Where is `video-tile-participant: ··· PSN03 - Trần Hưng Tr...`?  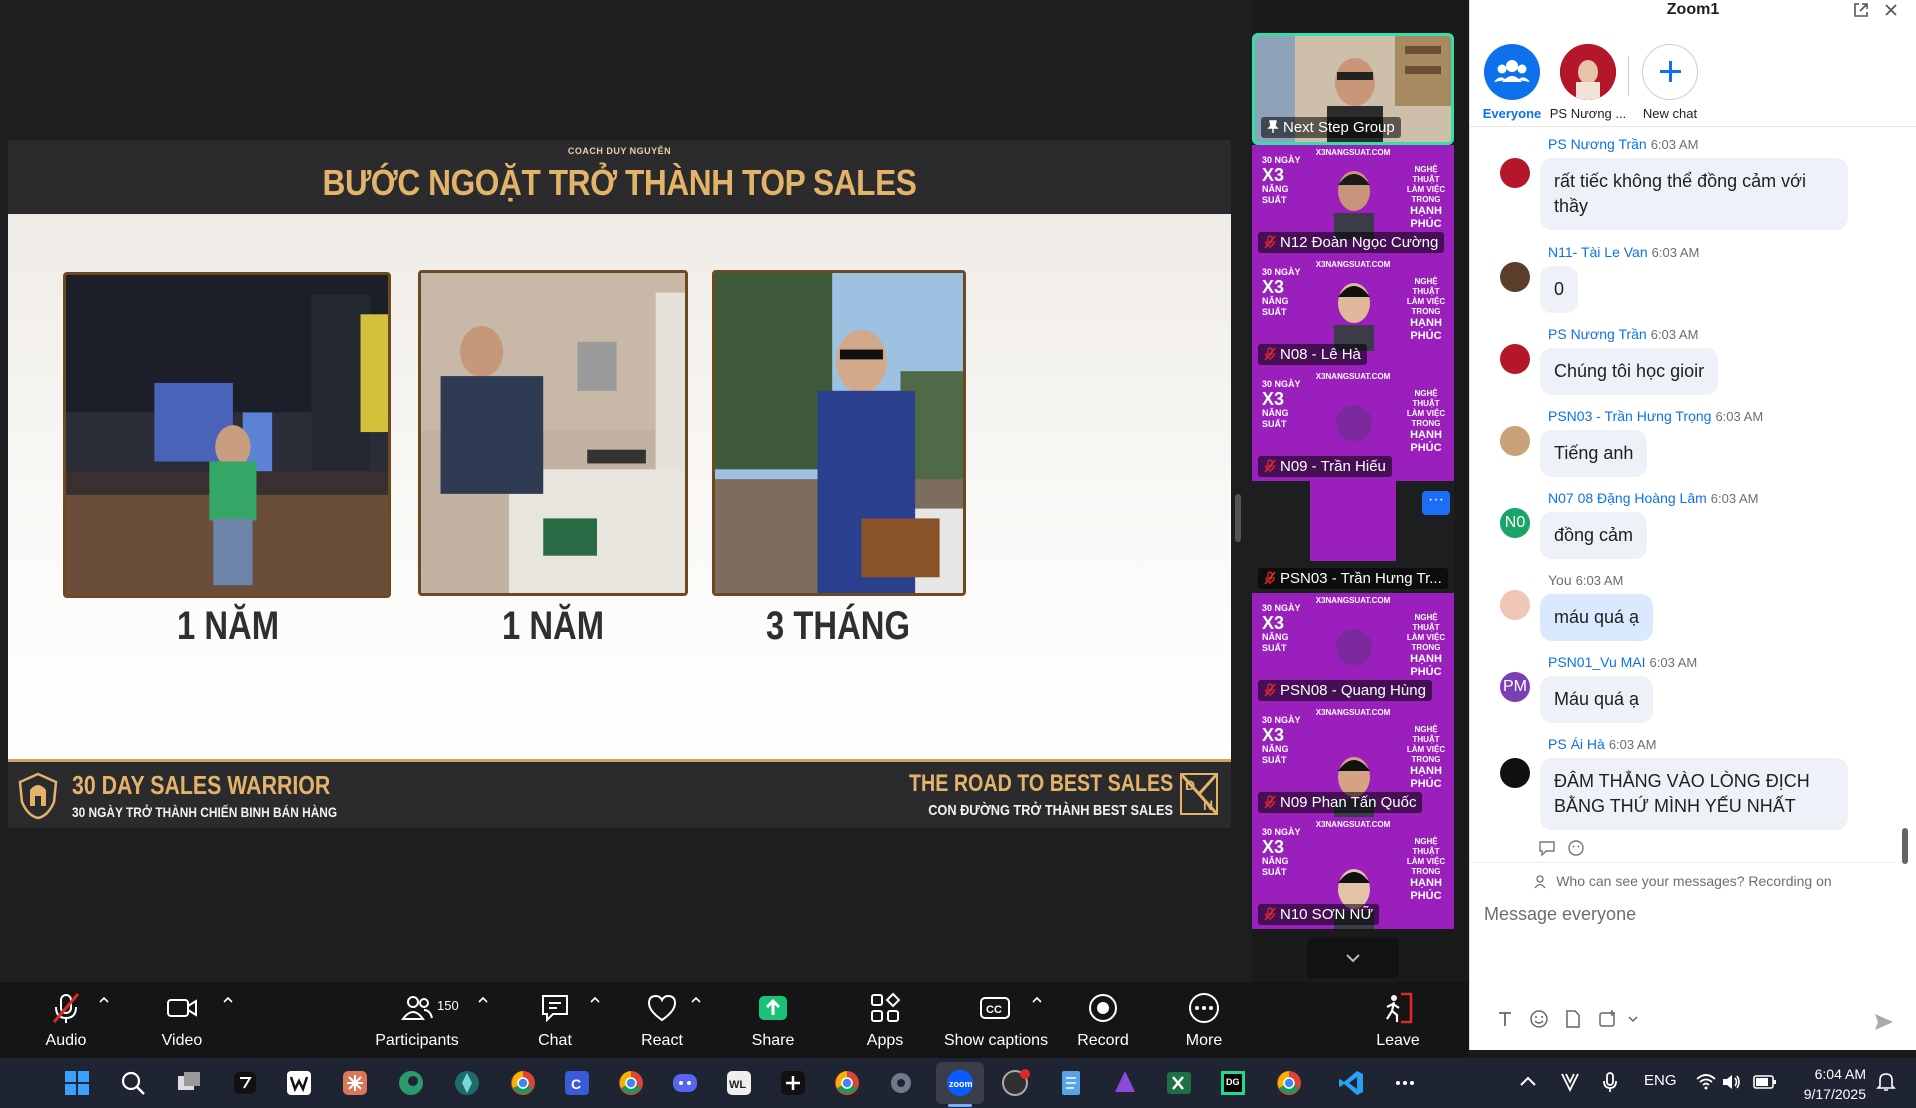
video-tile-participant: ··· PSN03 - Trần Hưng Tr... is located at coordinates (1353, 537).